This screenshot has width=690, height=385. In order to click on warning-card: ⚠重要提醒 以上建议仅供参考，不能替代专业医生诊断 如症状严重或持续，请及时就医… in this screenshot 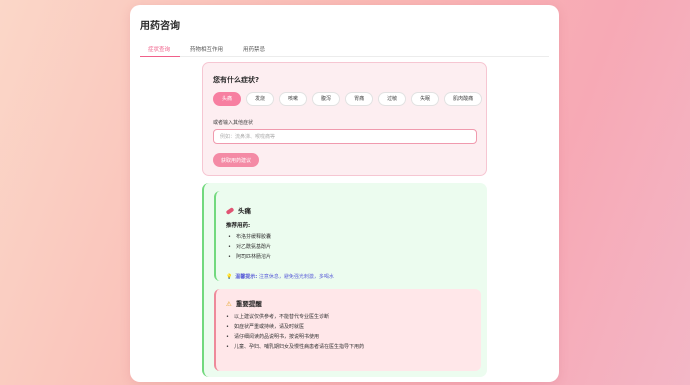, I will do `click(347, 330)`.